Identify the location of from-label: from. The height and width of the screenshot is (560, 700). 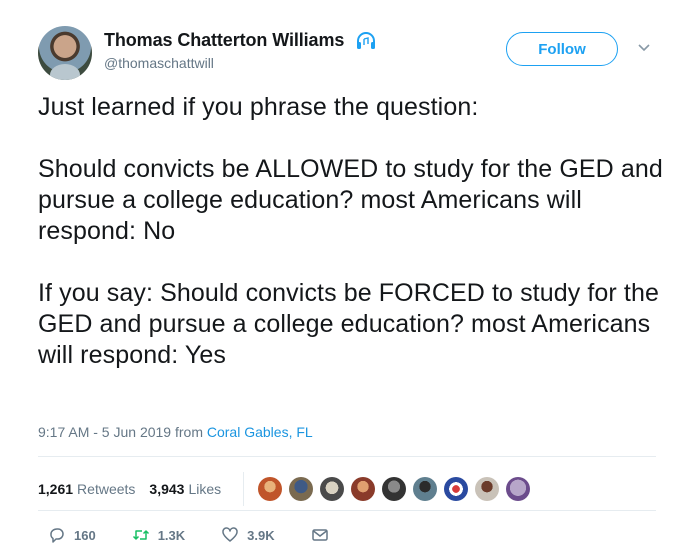
(188, 432).